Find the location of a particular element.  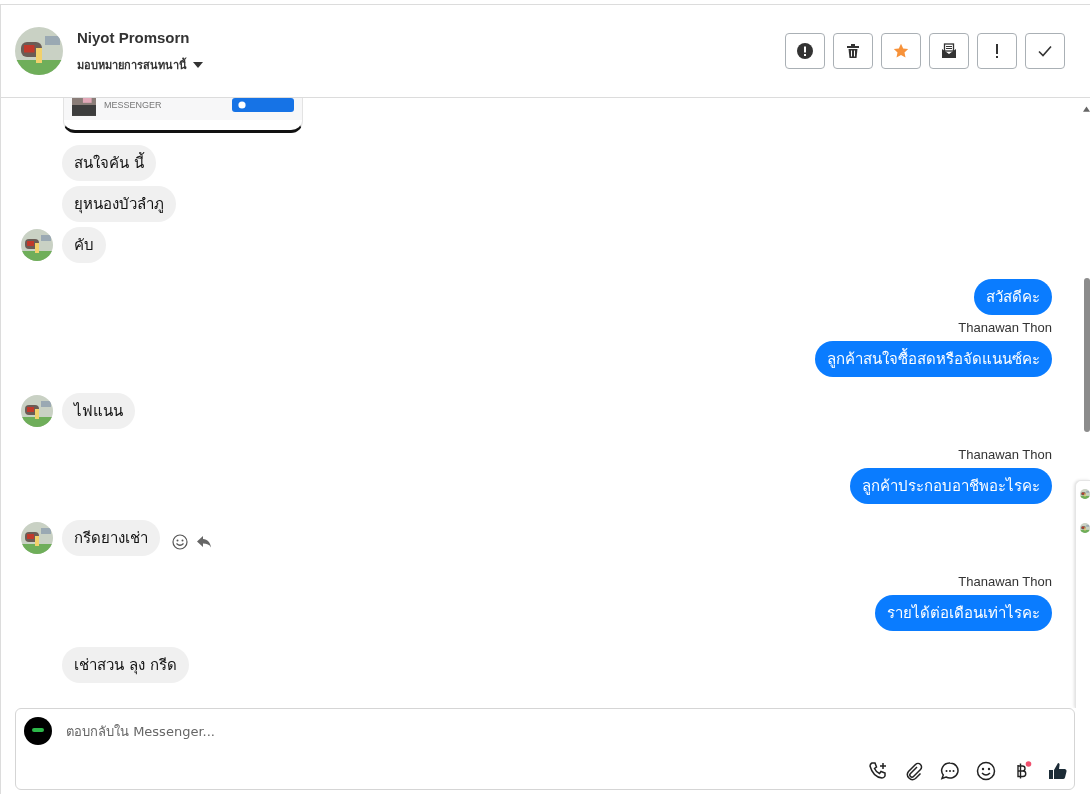

message-bubble: รายได้ต่อเดือนเท่าไรคะ is located at coordinates (963, 613).